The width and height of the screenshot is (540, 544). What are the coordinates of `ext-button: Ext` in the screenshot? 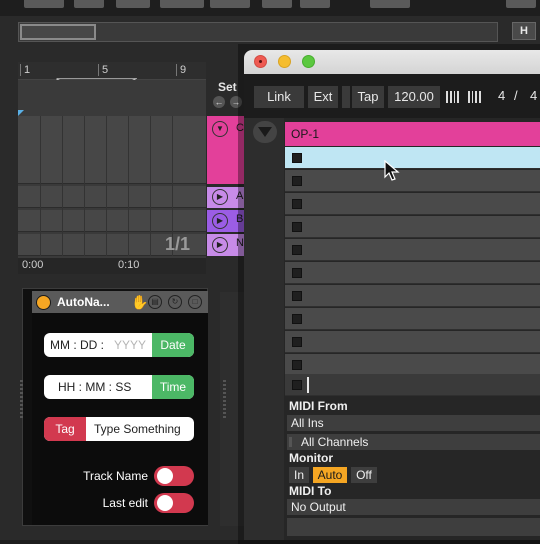 It's located at (323, 97).